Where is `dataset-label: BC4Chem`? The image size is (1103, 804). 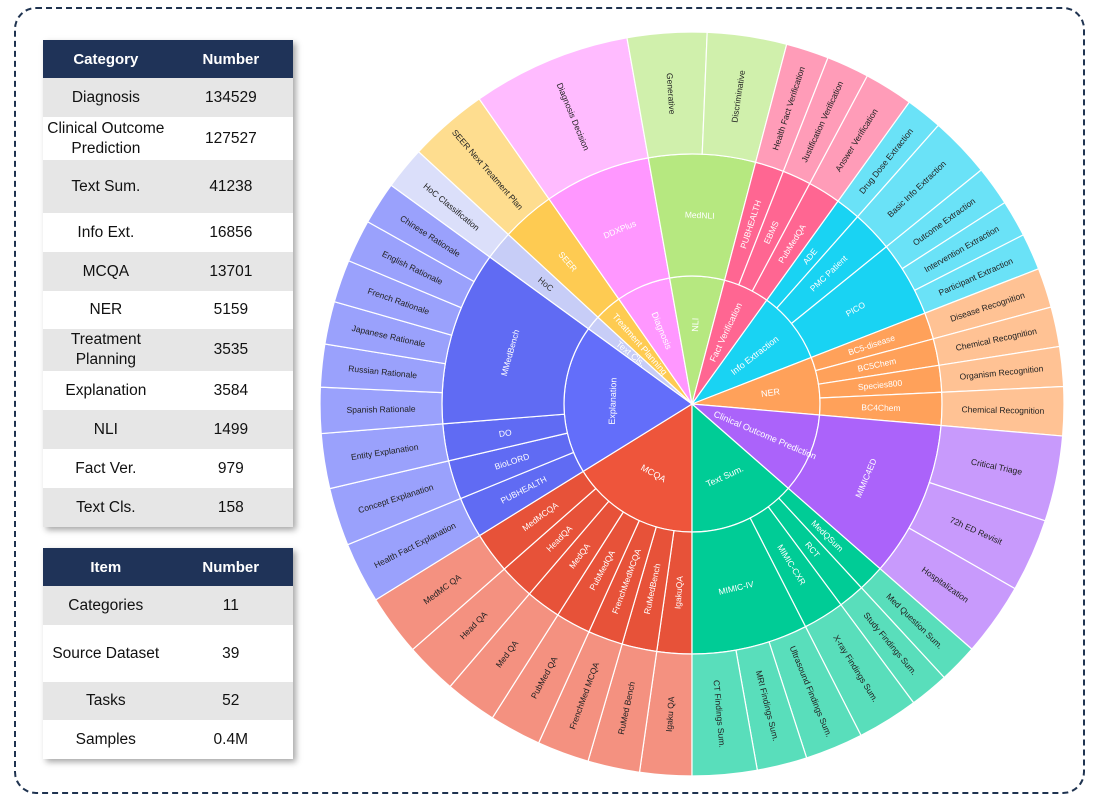
dataset-label: BC4Chem is located at coordinates (880, 407).